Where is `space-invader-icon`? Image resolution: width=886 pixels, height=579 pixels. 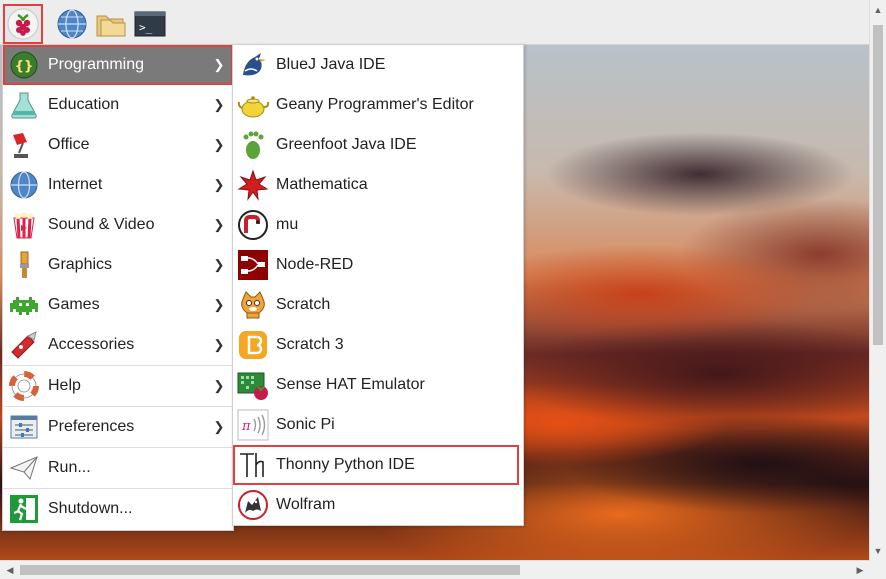 space-invader-icon is located at coordinates (24, 305).